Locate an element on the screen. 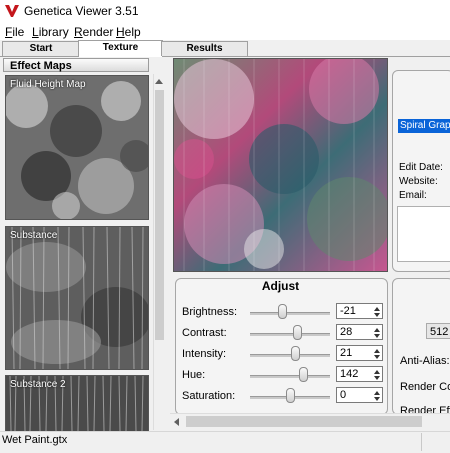 This screenshot has height=453, width=450. menu-help: Help is located at coordinates (128, 32).